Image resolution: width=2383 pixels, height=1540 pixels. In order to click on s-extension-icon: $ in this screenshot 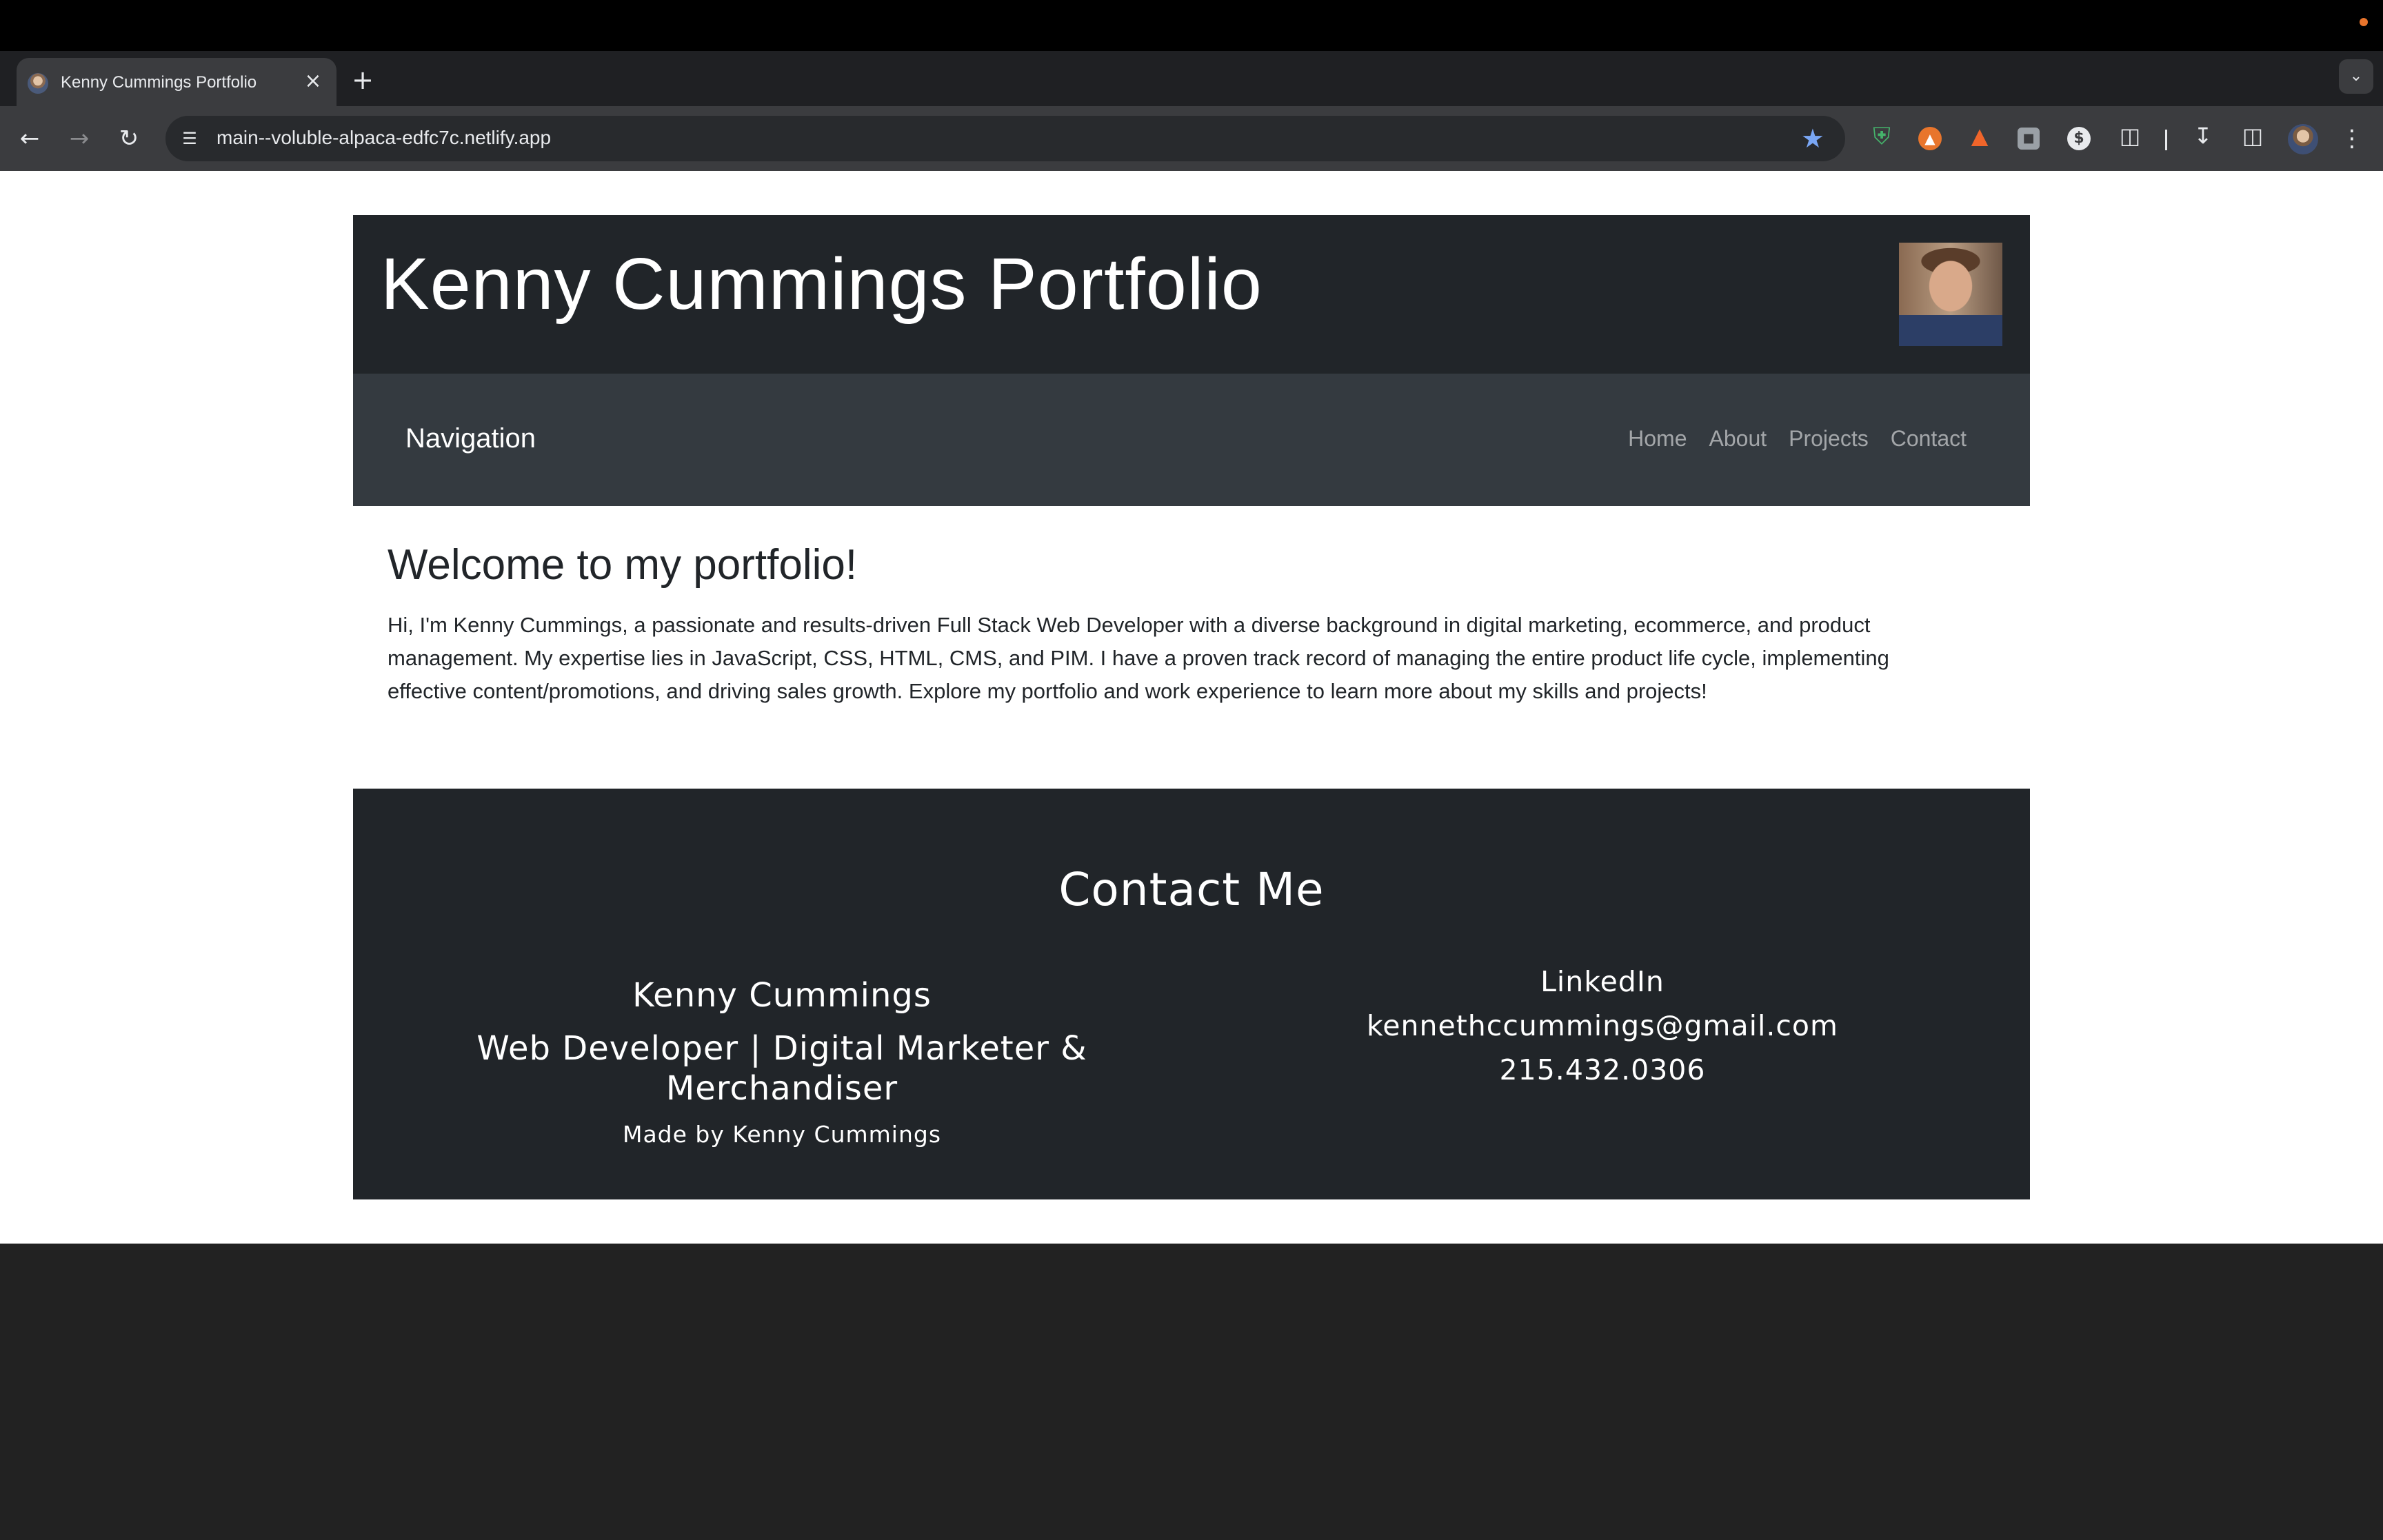, I will do `click(2079, 138)`.